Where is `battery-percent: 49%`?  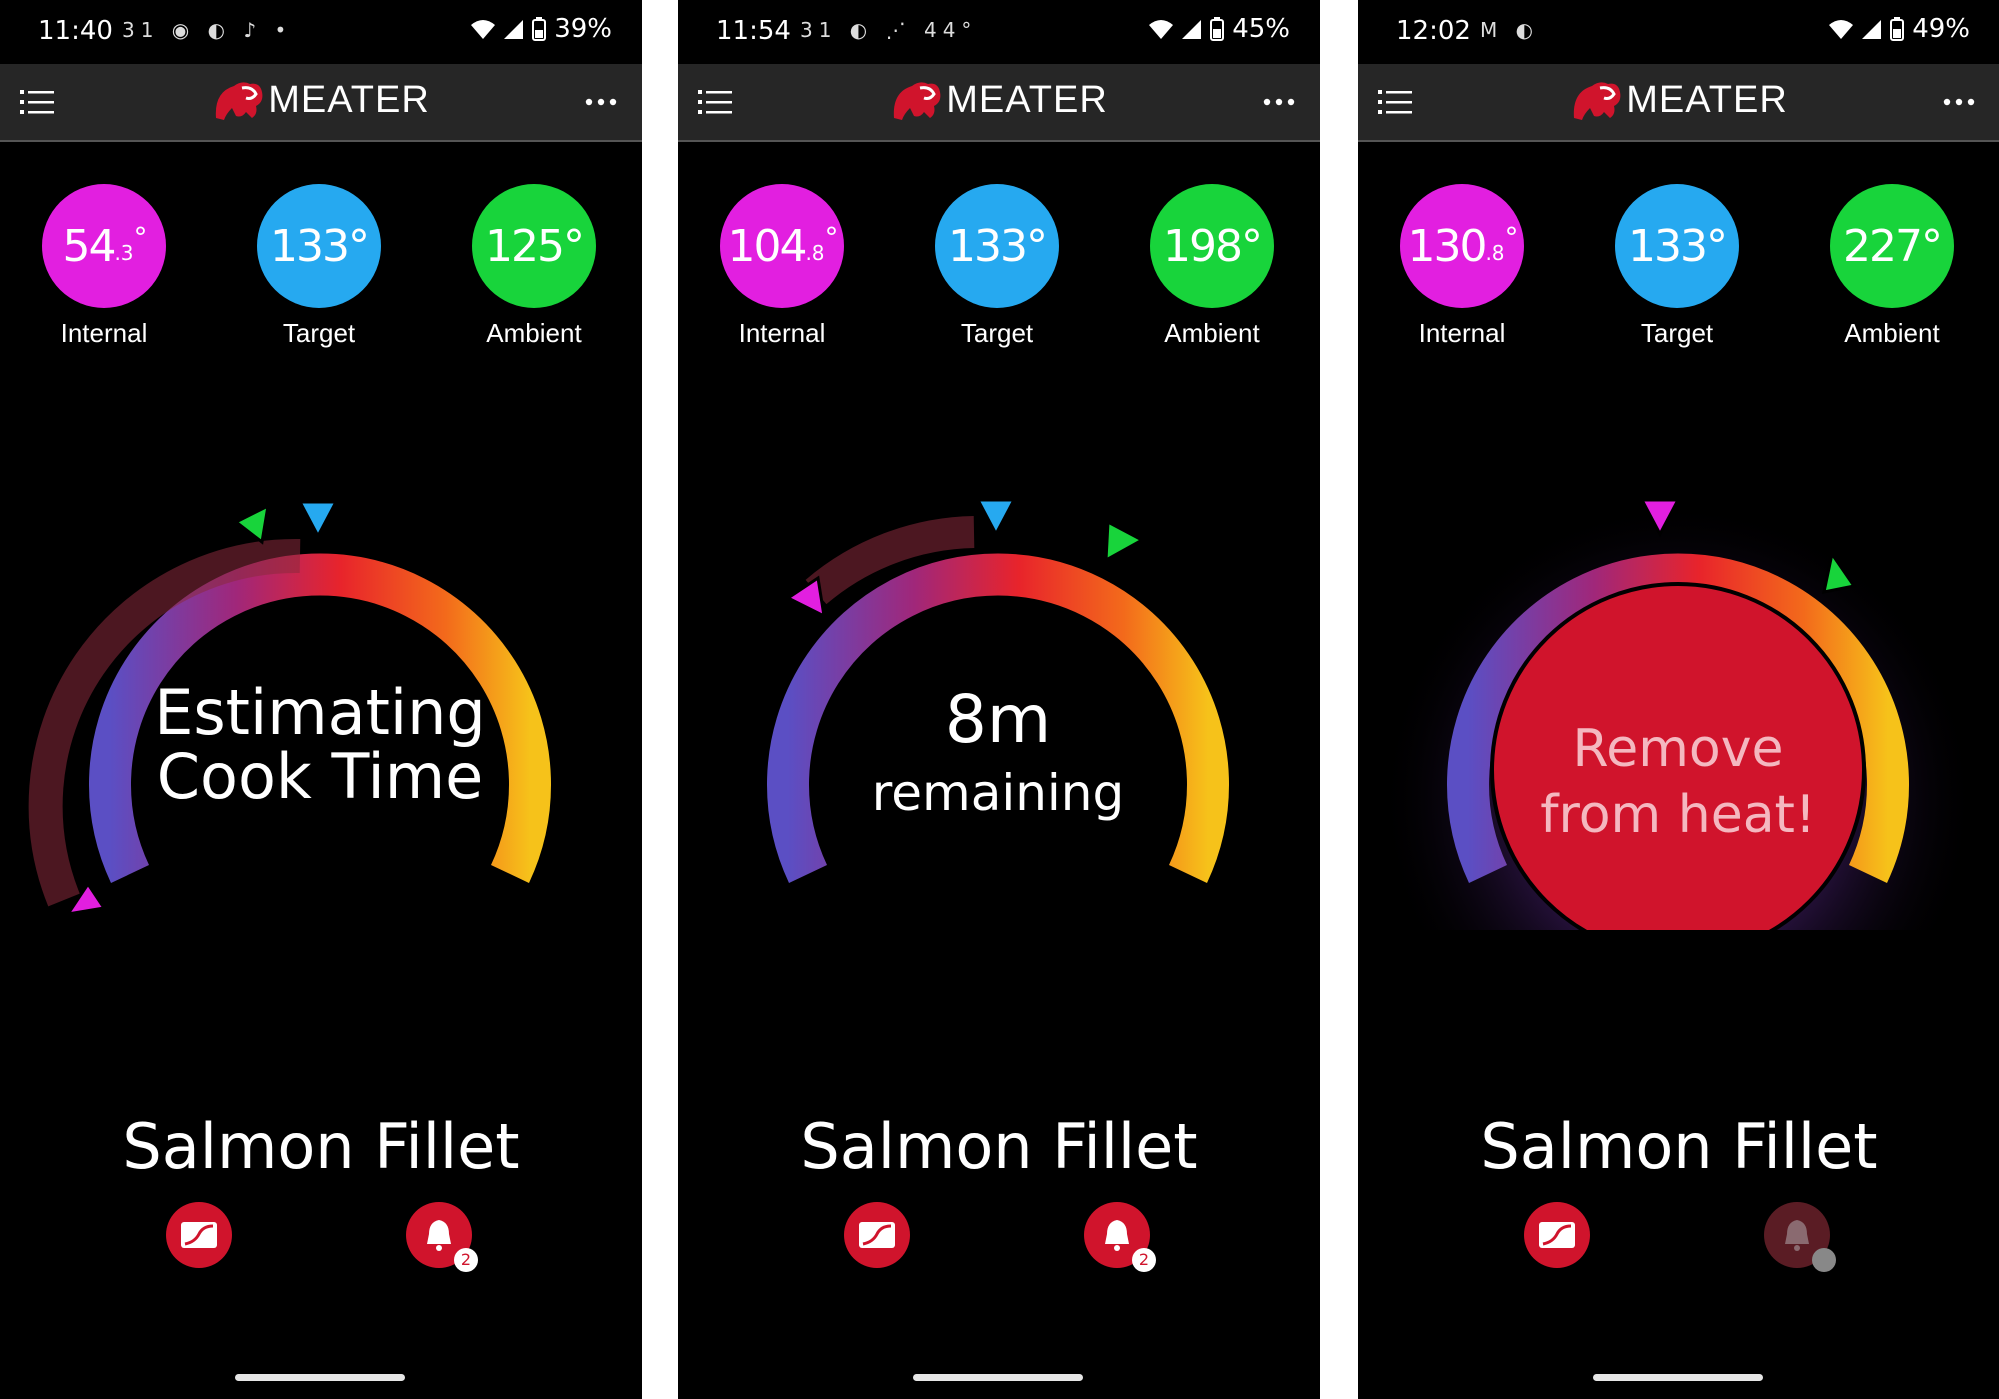
battery-percent: 49% is located at coordinates (1941, 29).